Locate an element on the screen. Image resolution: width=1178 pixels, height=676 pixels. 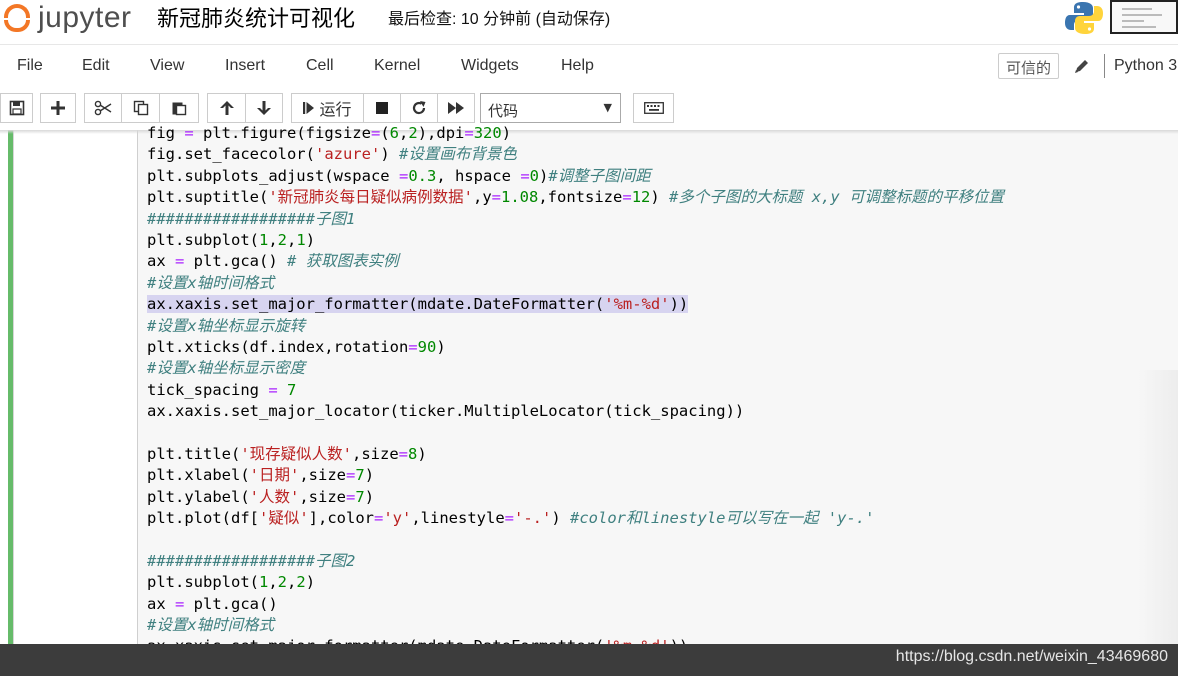
code-line: ##################子图2 is located at coordinates (575, 561).